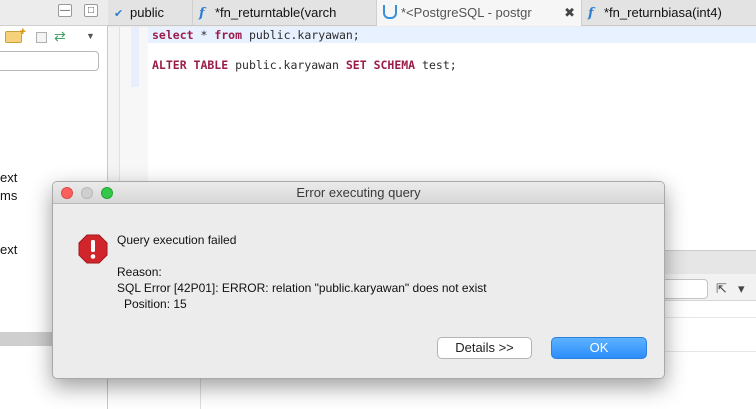  What do you see at coordinates (436, 65) in the screenshot?
I see `sql-text: test;` at bounding box center [436, 65].